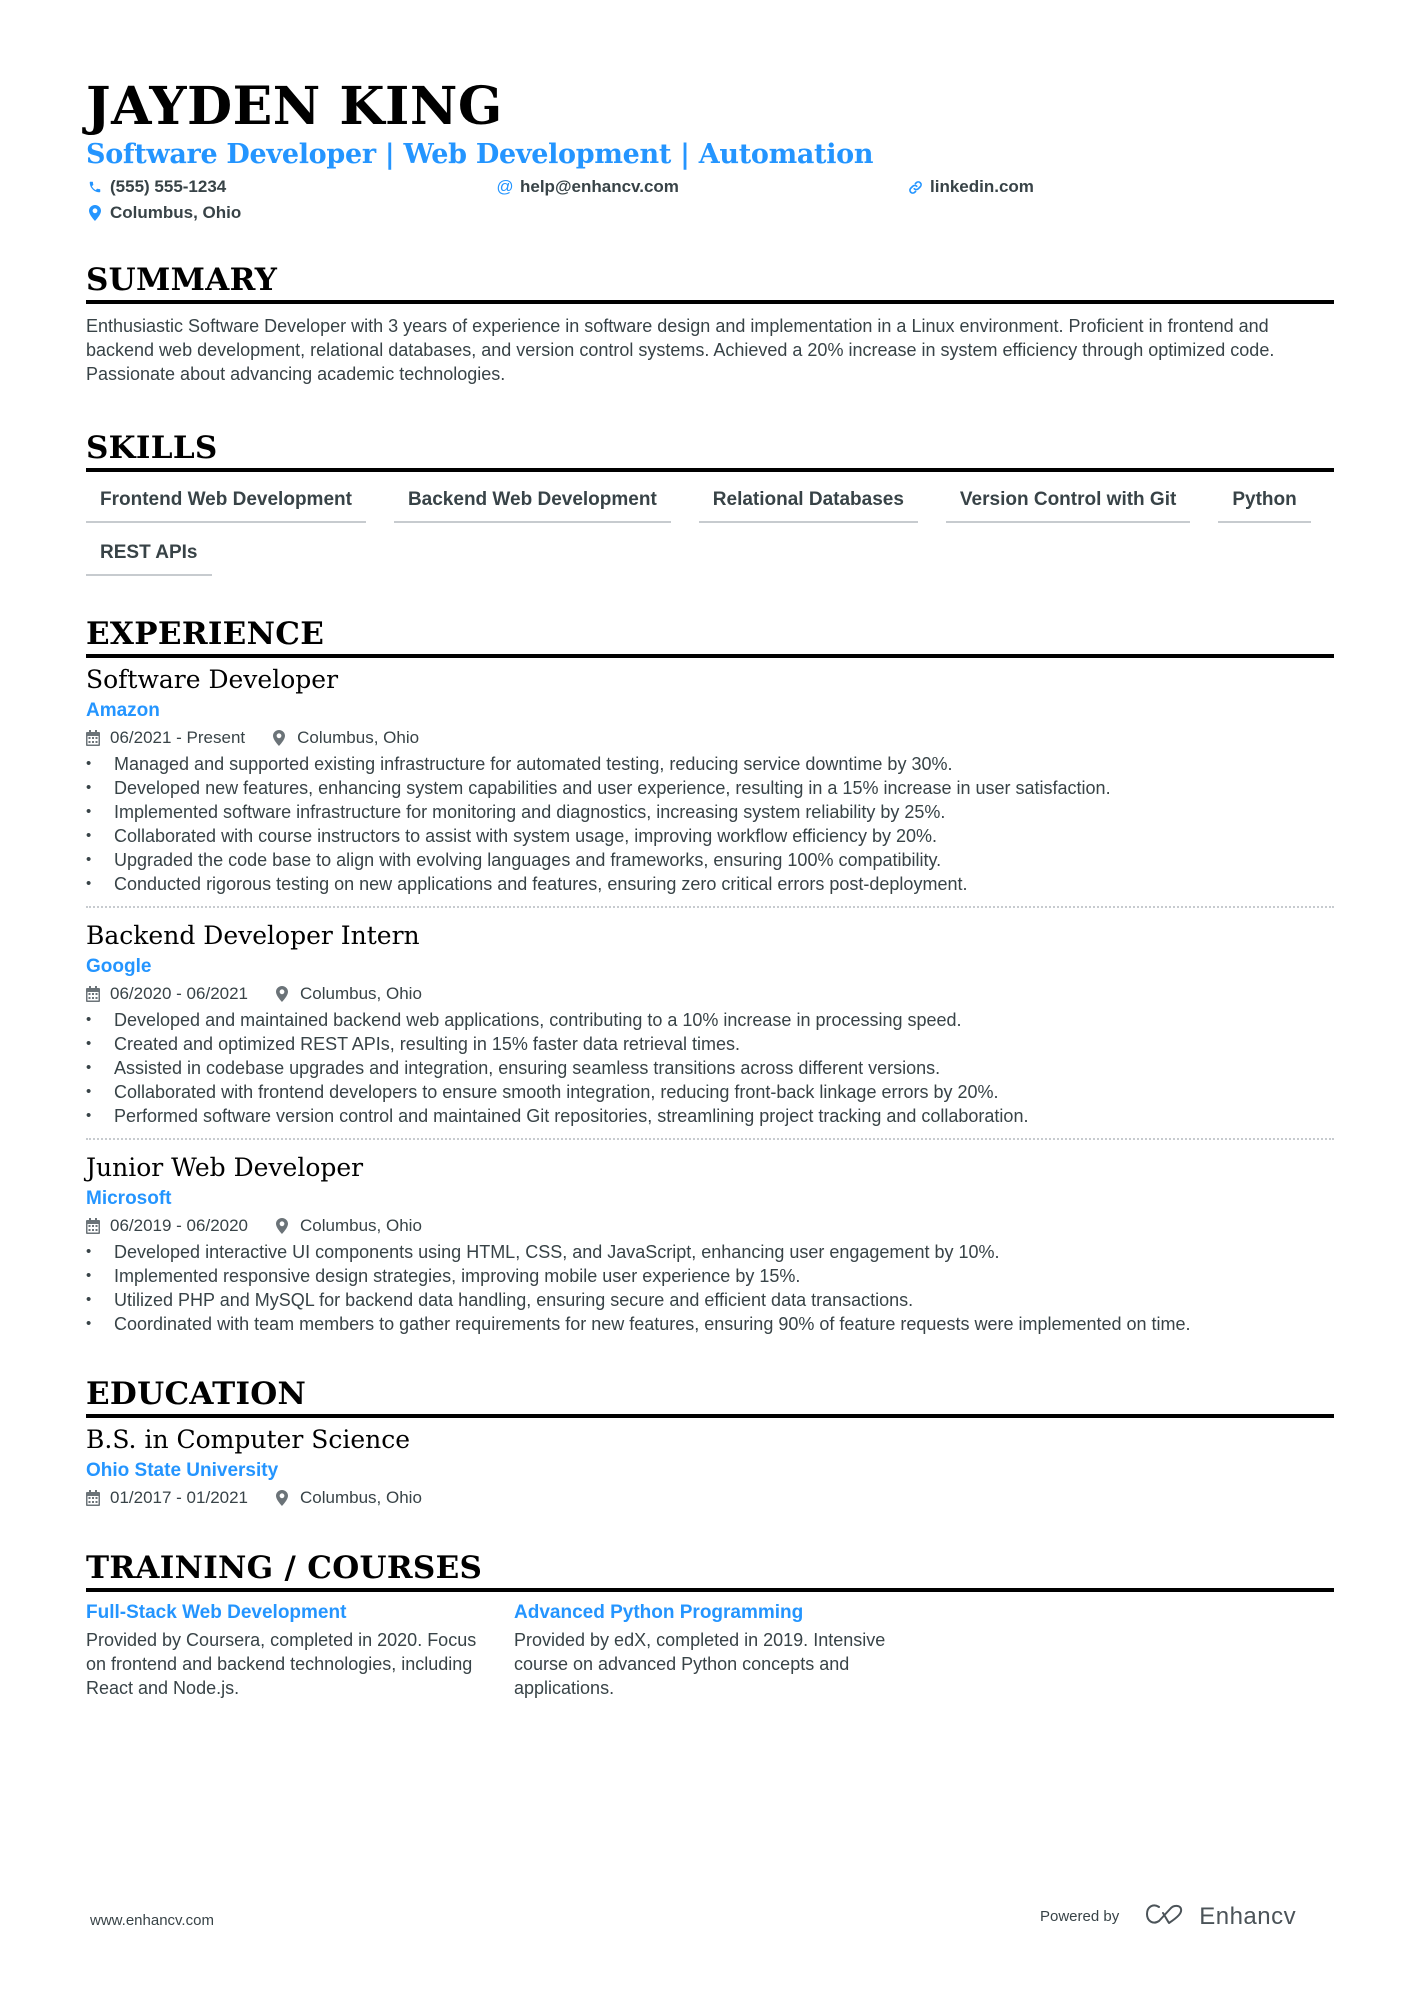 The width and height of the screenshot is (1410, 1995). What do you see at coordinates (95, 187) in the screenshot?
I see `phone-icon` at bounding box center [95, 187].